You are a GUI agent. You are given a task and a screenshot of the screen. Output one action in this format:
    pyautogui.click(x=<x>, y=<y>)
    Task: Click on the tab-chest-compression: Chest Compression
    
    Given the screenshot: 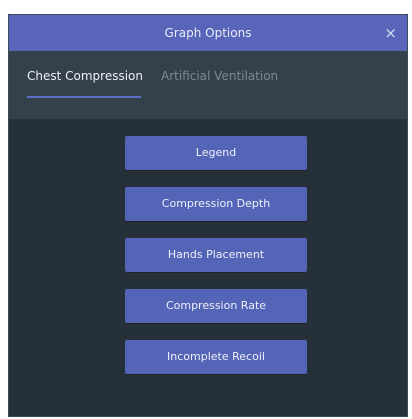 What is the action you would take?
    pyautogui.click(x=85, y=76)
    